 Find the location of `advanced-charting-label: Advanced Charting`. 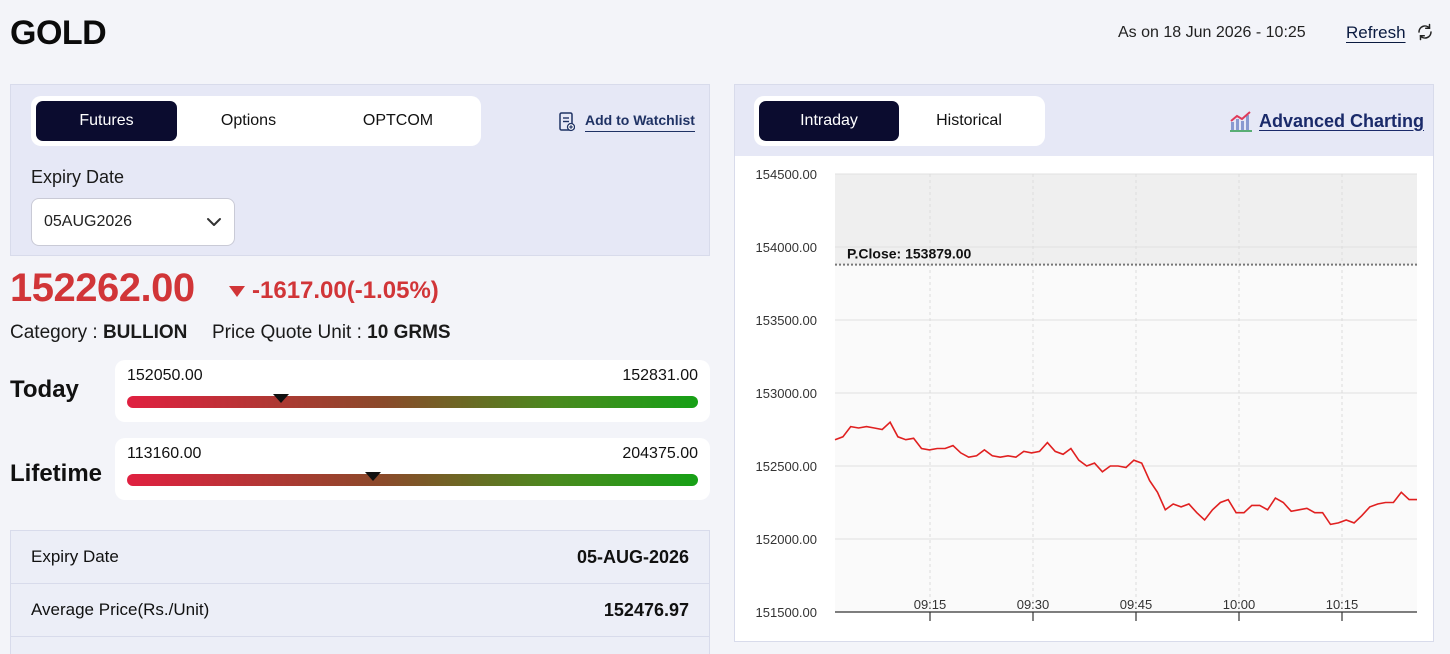

advanced-charting-label: Advanced Charting is located at coordinates (1342, 120).